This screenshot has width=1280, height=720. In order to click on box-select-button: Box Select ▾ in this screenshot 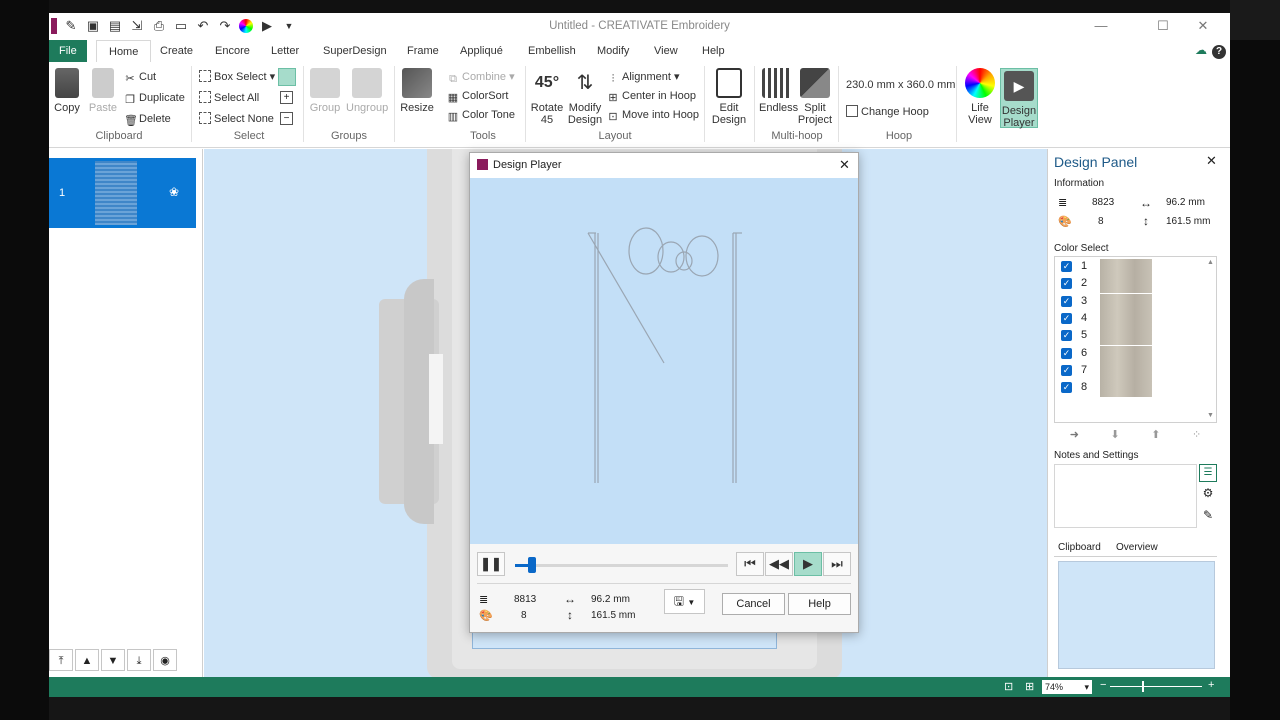, I will do `click(237, 77)`.